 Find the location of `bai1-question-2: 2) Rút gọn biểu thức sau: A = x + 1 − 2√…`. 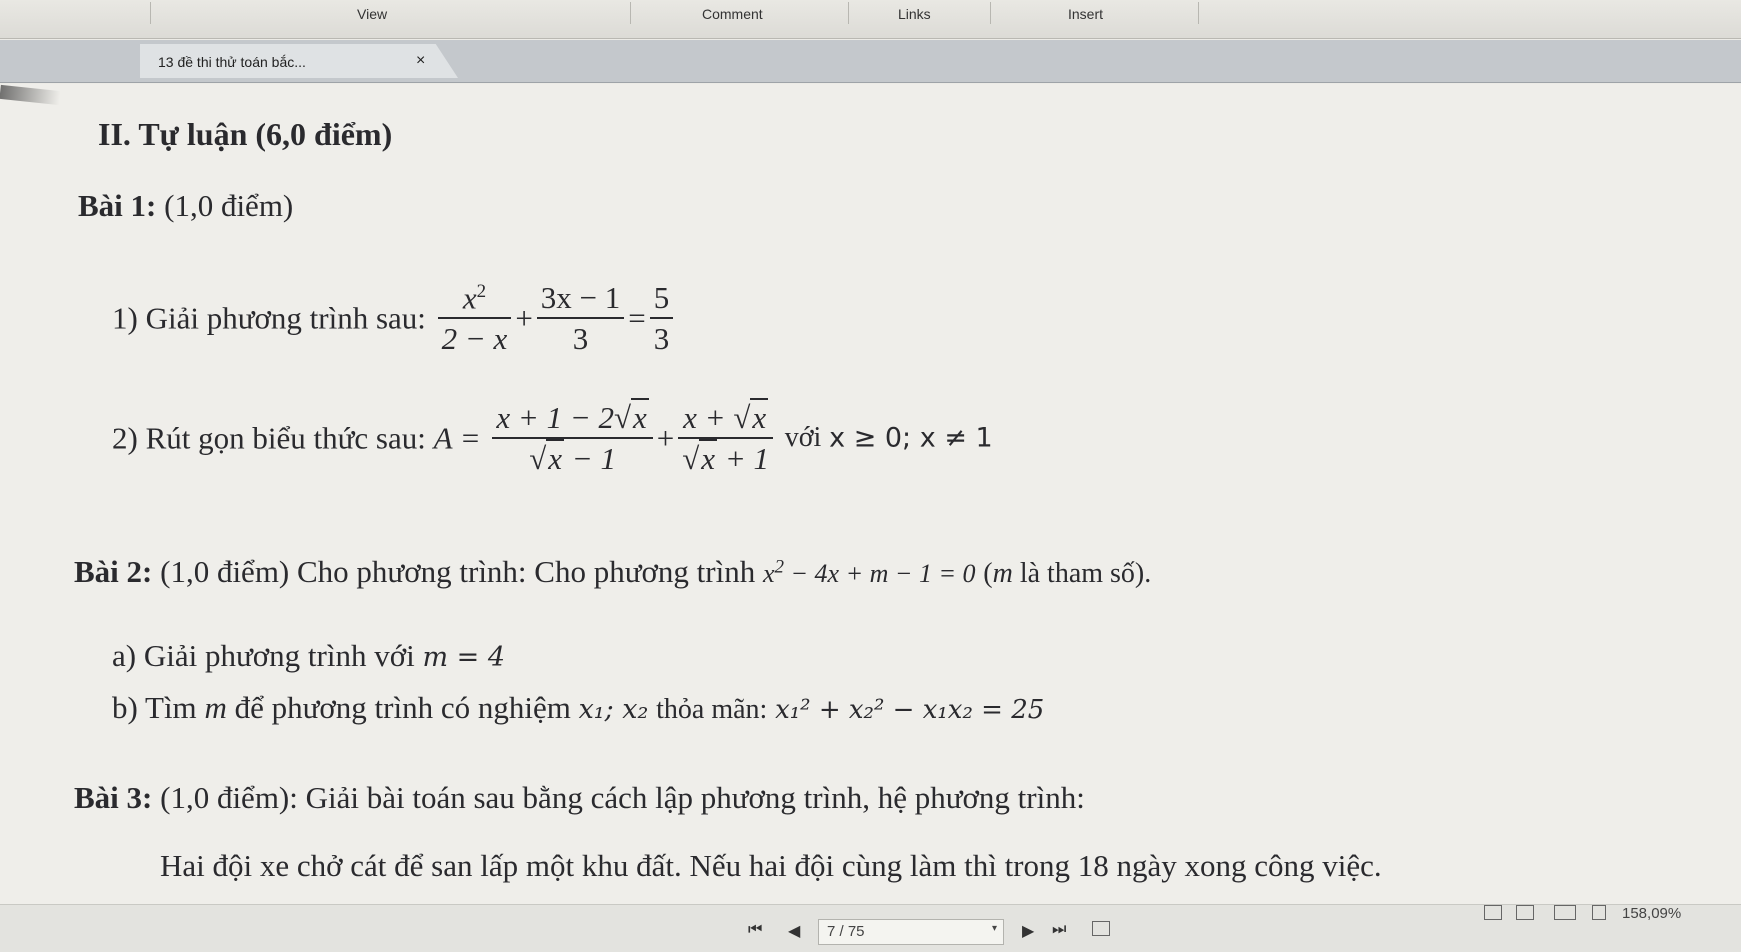

bai1-question-2: 2) Rút gọn biểu thức sau: A = x + 1 − 2√… is located at coordinates (552, 437).